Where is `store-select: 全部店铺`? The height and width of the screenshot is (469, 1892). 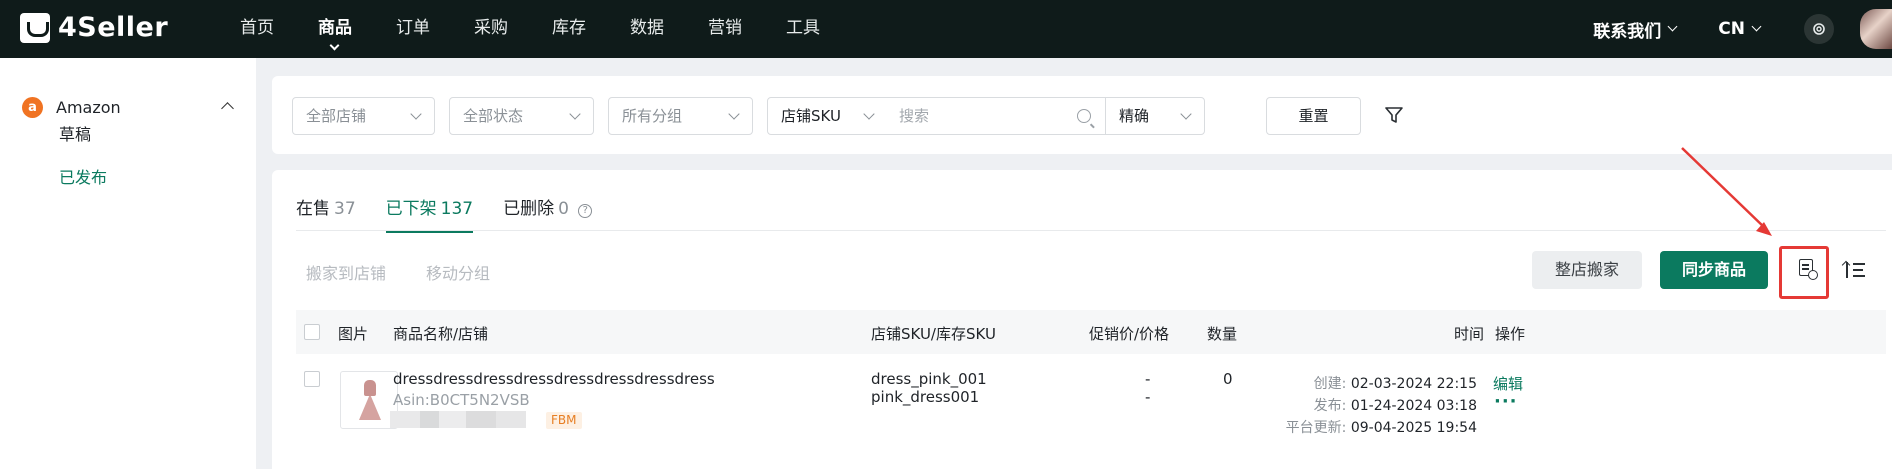 store-select: 全部店铺 is located at coordinates (363, 116).